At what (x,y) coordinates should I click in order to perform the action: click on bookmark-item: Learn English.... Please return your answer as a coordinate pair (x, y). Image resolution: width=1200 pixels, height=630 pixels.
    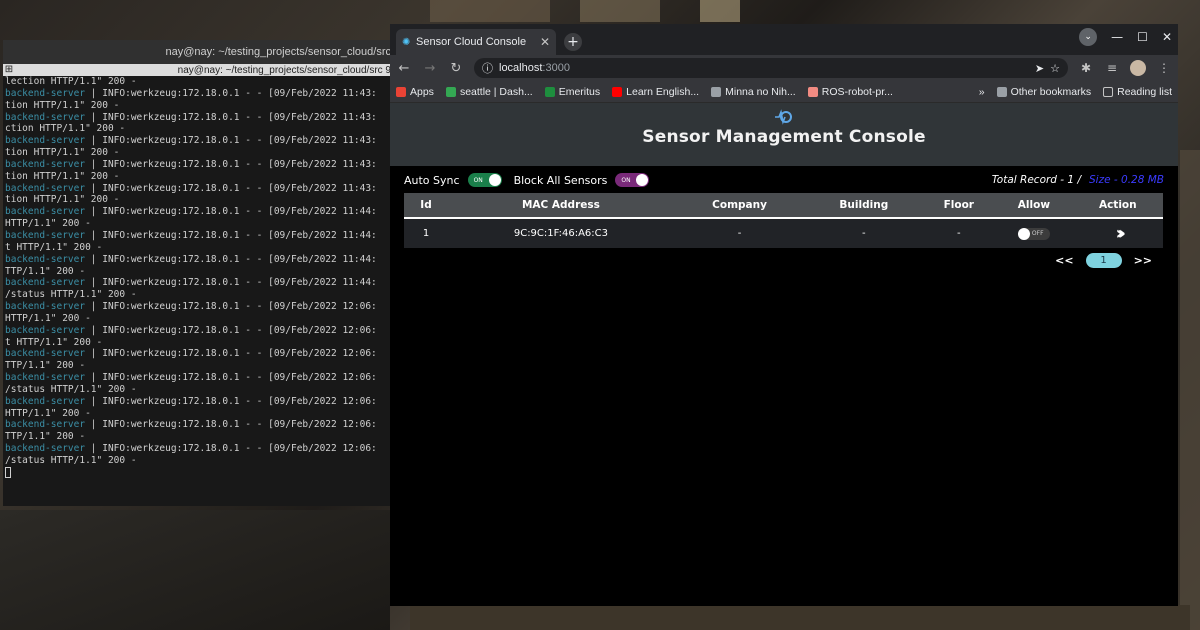
    Looking at the image, I should click on (655, 92).